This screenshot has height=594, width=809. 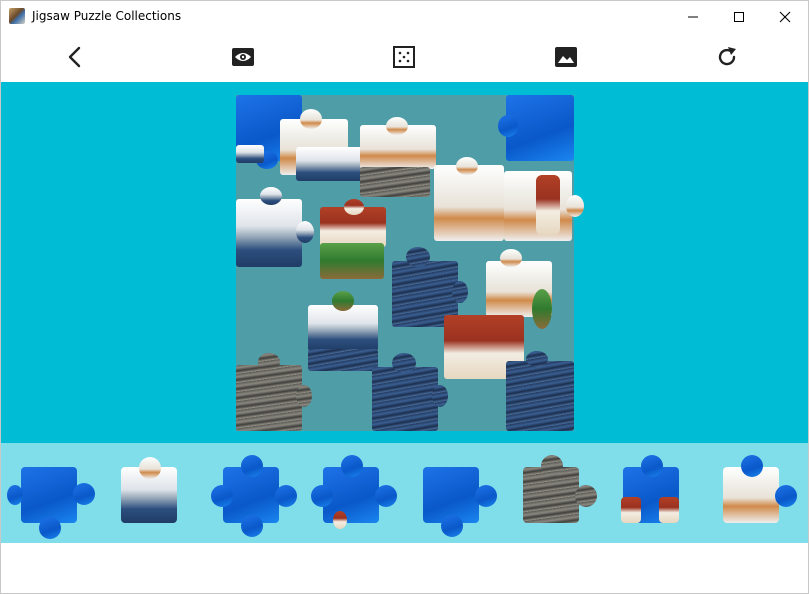 I want to click on maximize-icon, so click(x=739, y=16).